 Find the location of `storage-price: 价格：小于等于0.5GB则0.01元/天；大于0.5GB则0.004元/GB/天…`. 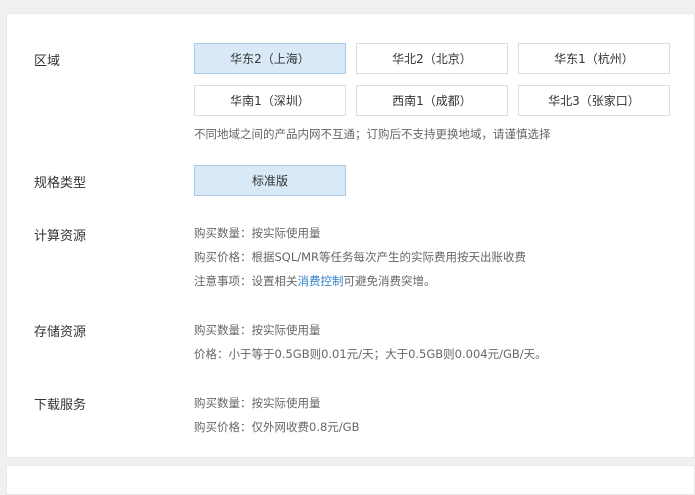

storage-price: 价格：小于等于0.5GB则0.01元/天；大于0.5GB则0.004元/GB/天… is located at coordinates (370, 354).